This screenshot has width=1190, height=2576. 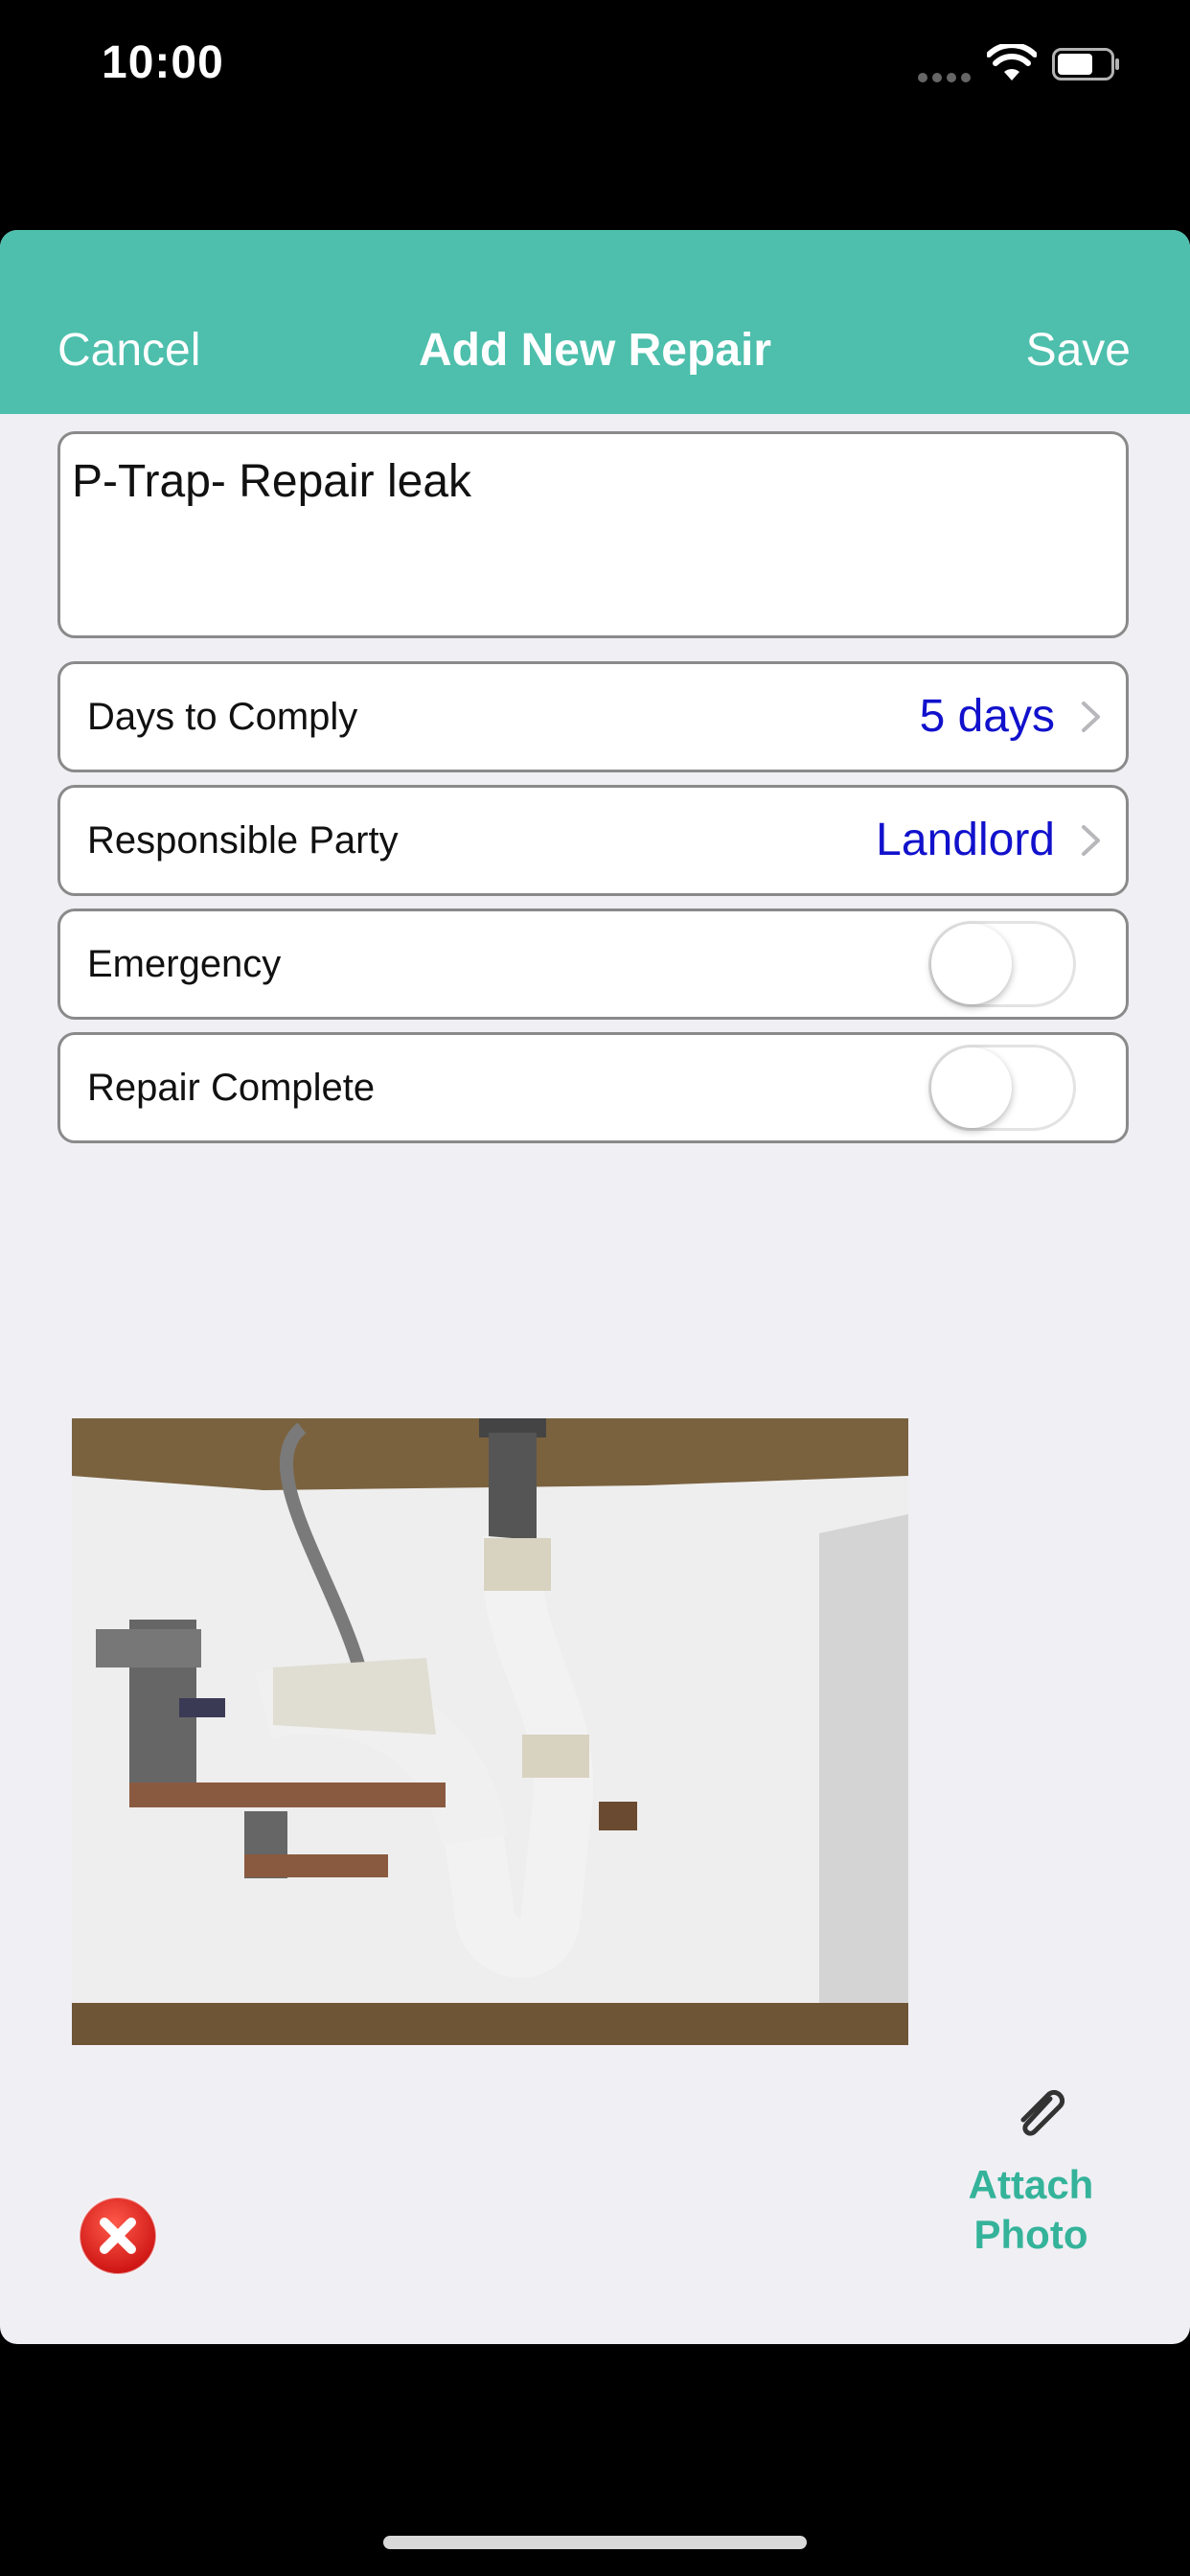 I want to click on nav-bar: Cancel Add New Repair Save, so click(x=595, y=322).